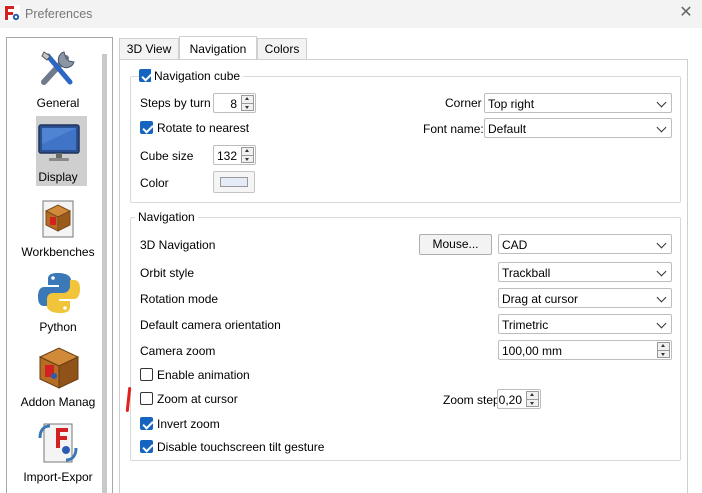  What do you see at coordinates (585, 324) in the screenshot?
I see `camera-orientation-combobox: Trimetric` at bounding box center [585, 324].